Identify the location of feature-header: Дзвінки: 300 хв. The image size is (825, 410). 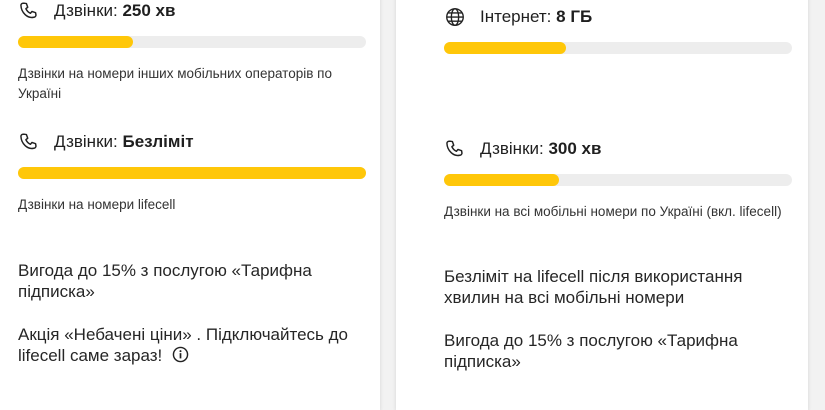
(618, 149).